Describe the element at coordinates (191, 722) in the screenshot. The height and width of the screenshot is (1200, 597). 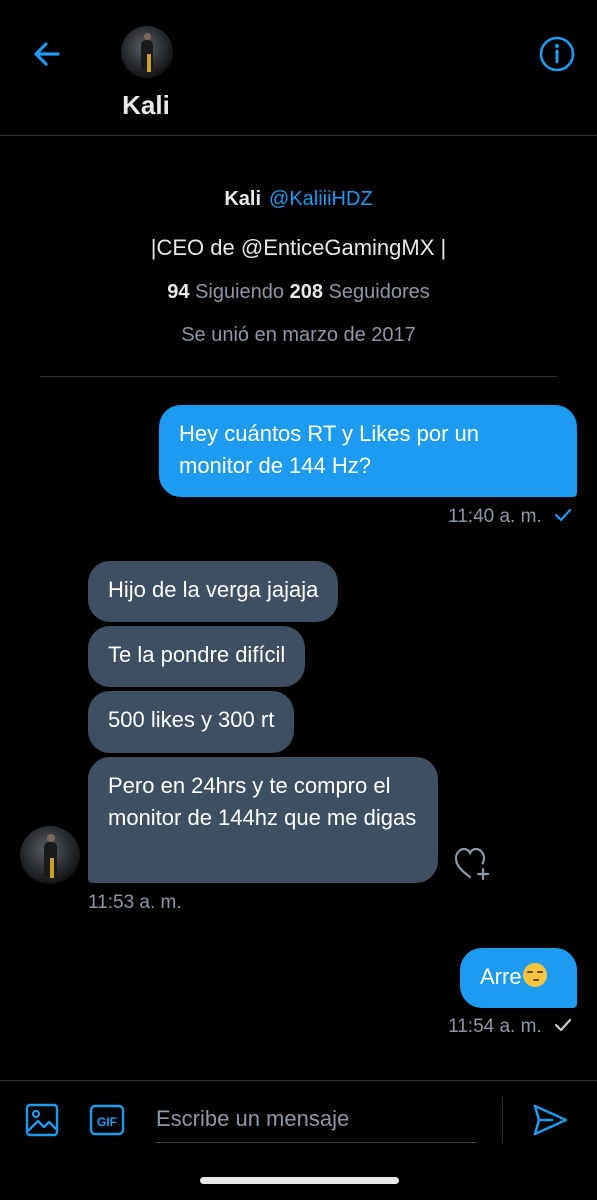
I see `message-bubble-incoming: 500 likes y 300 rt` at that location.